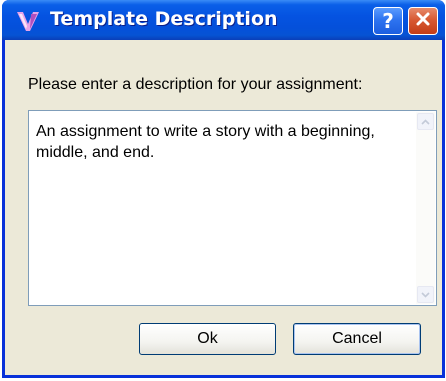 Image resolution: width=446 pixels, height=381 pixels. I want to click on close-button, so click(423, 21).